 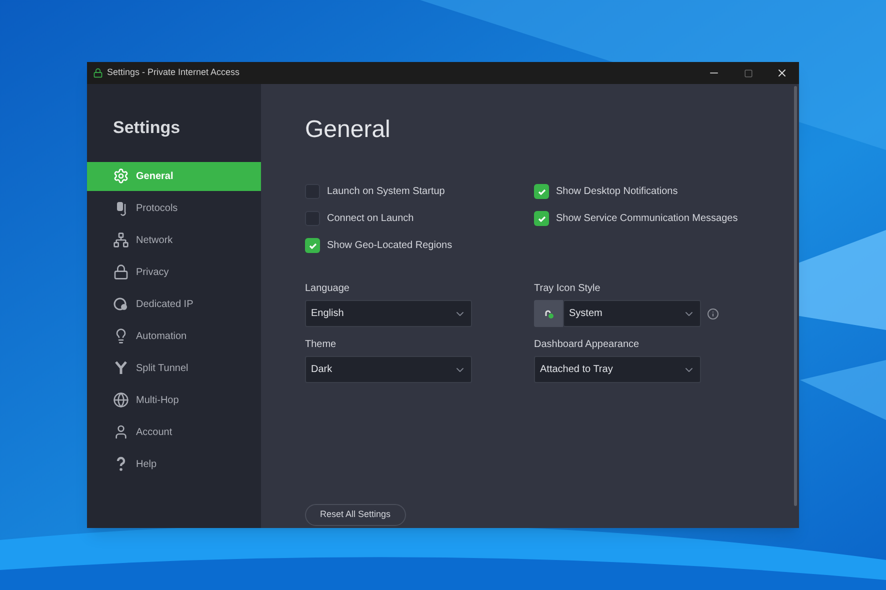 What do you see at coordinates (174, 336) in the screenshot?
I see `sidebar-item: Automation` at bounding box center [174, 336].